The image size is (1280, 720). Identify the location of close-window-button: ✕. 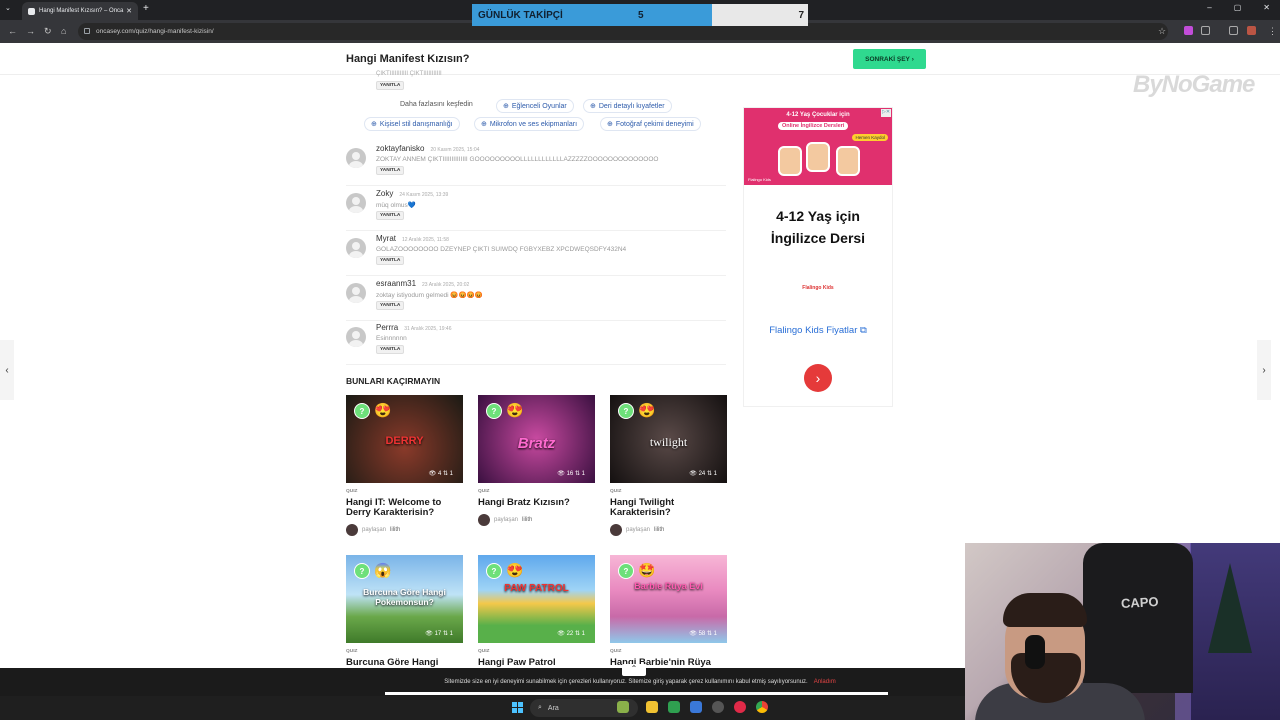
(1266, 7).